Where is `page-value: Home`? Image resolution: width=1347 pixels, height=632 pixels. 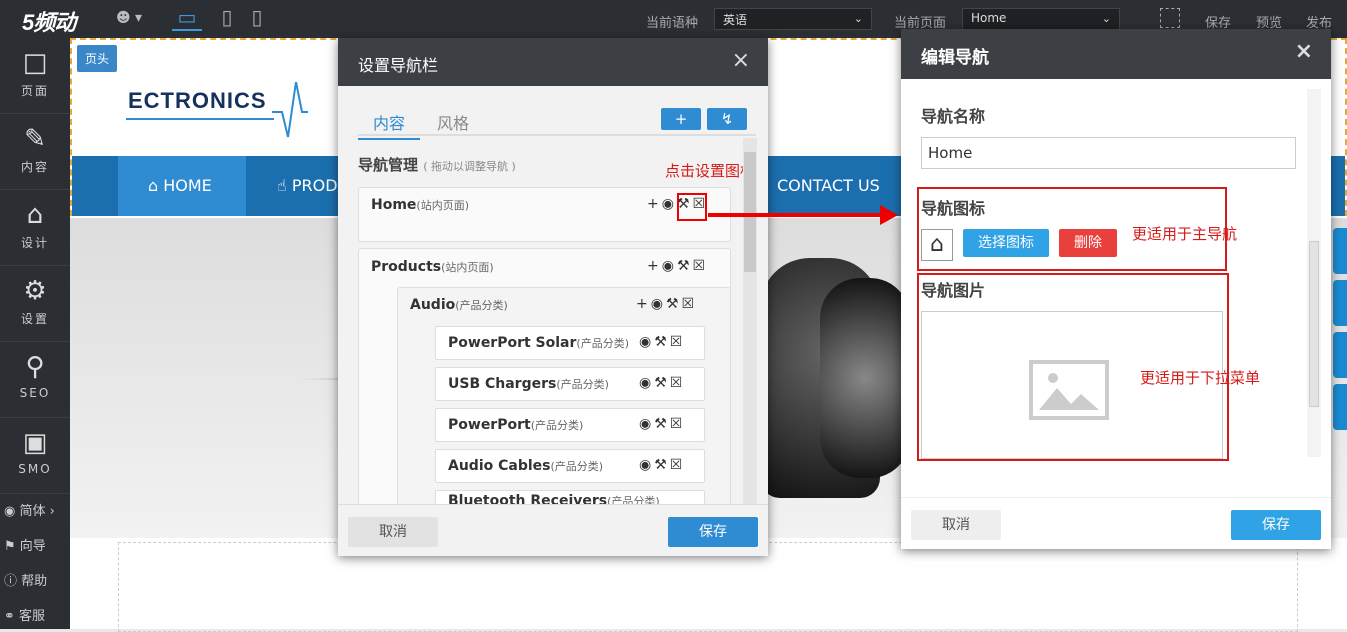 page-value: Home is located at coordinates (989, 18).